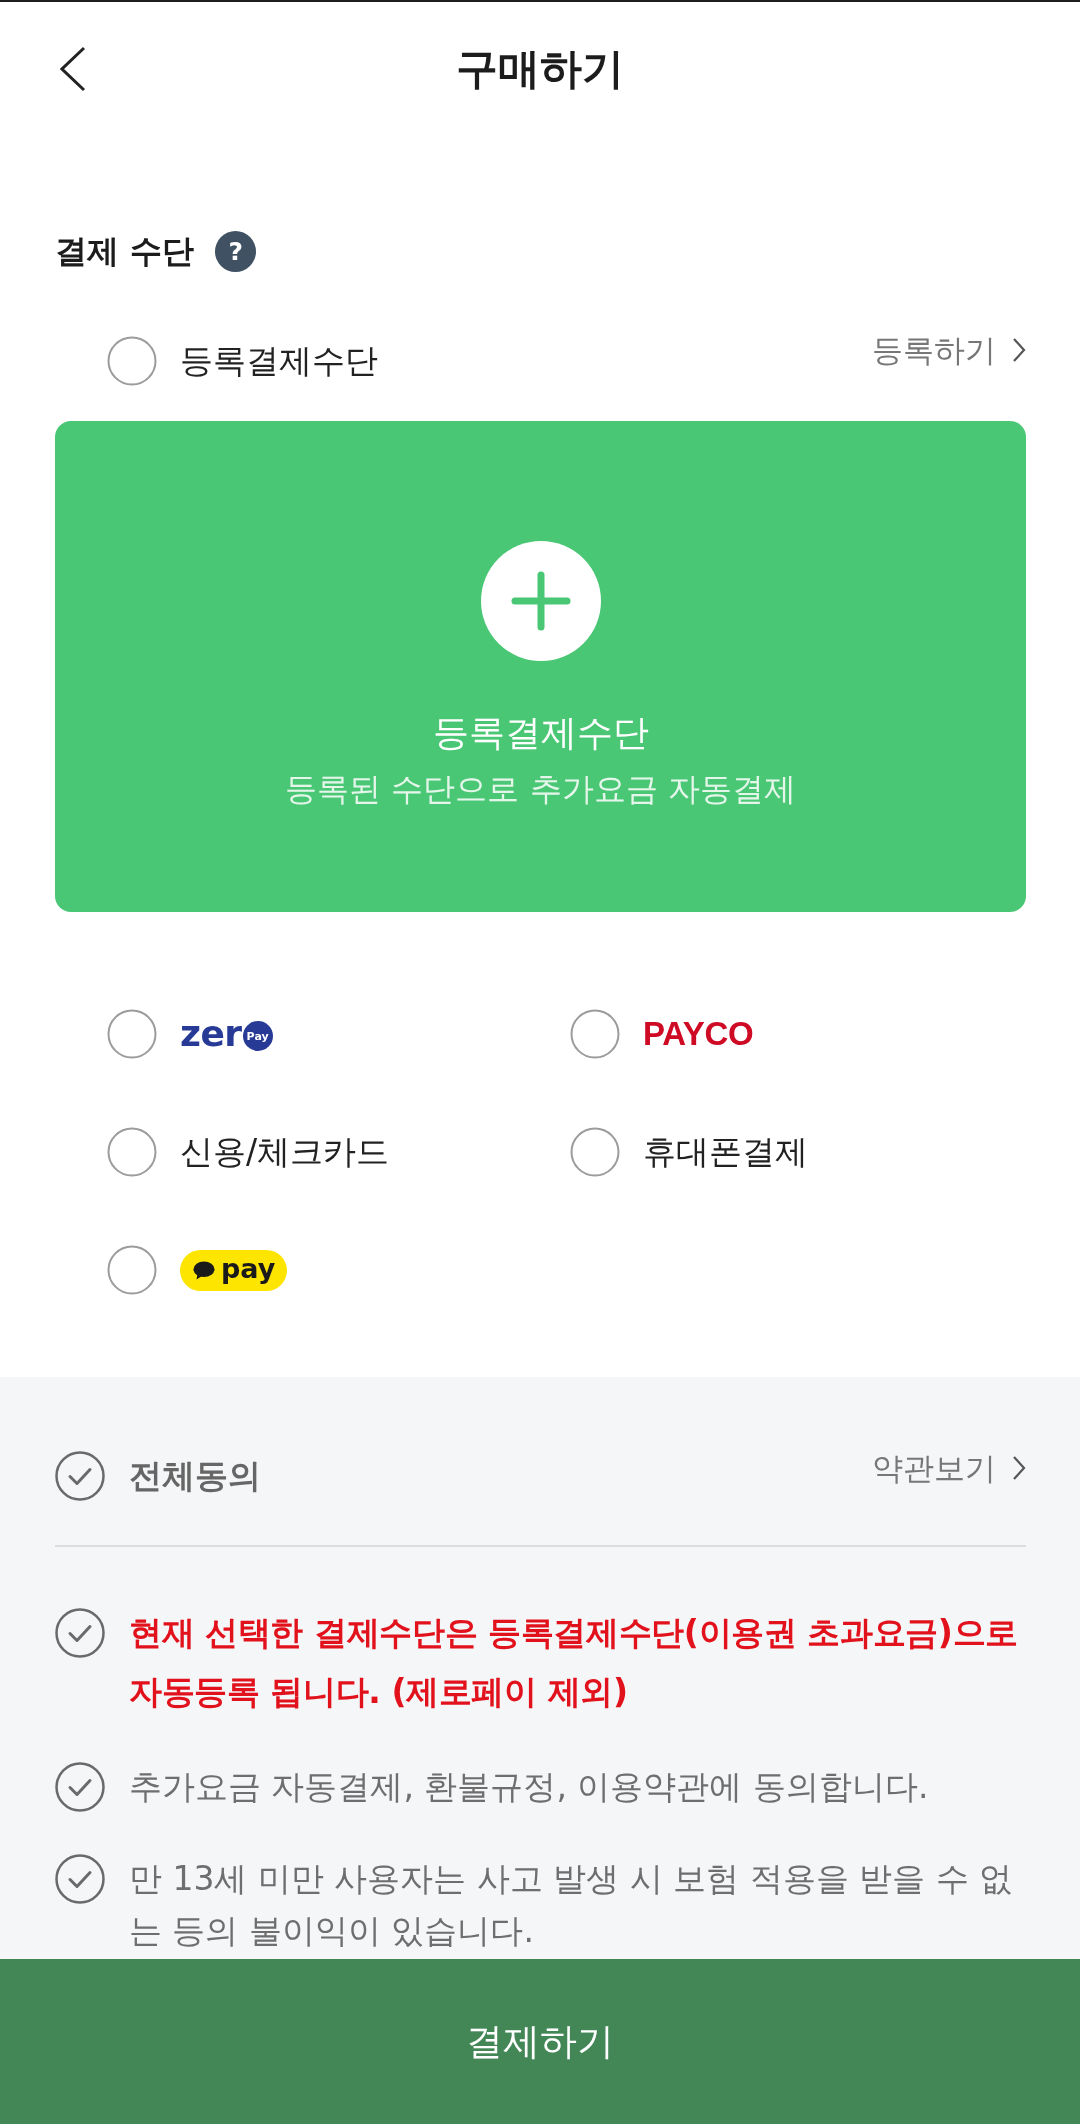 The height and width of the screenshot is (2124, 1080). I want to click on pay-button: 결제하기, so click(540, 2041).